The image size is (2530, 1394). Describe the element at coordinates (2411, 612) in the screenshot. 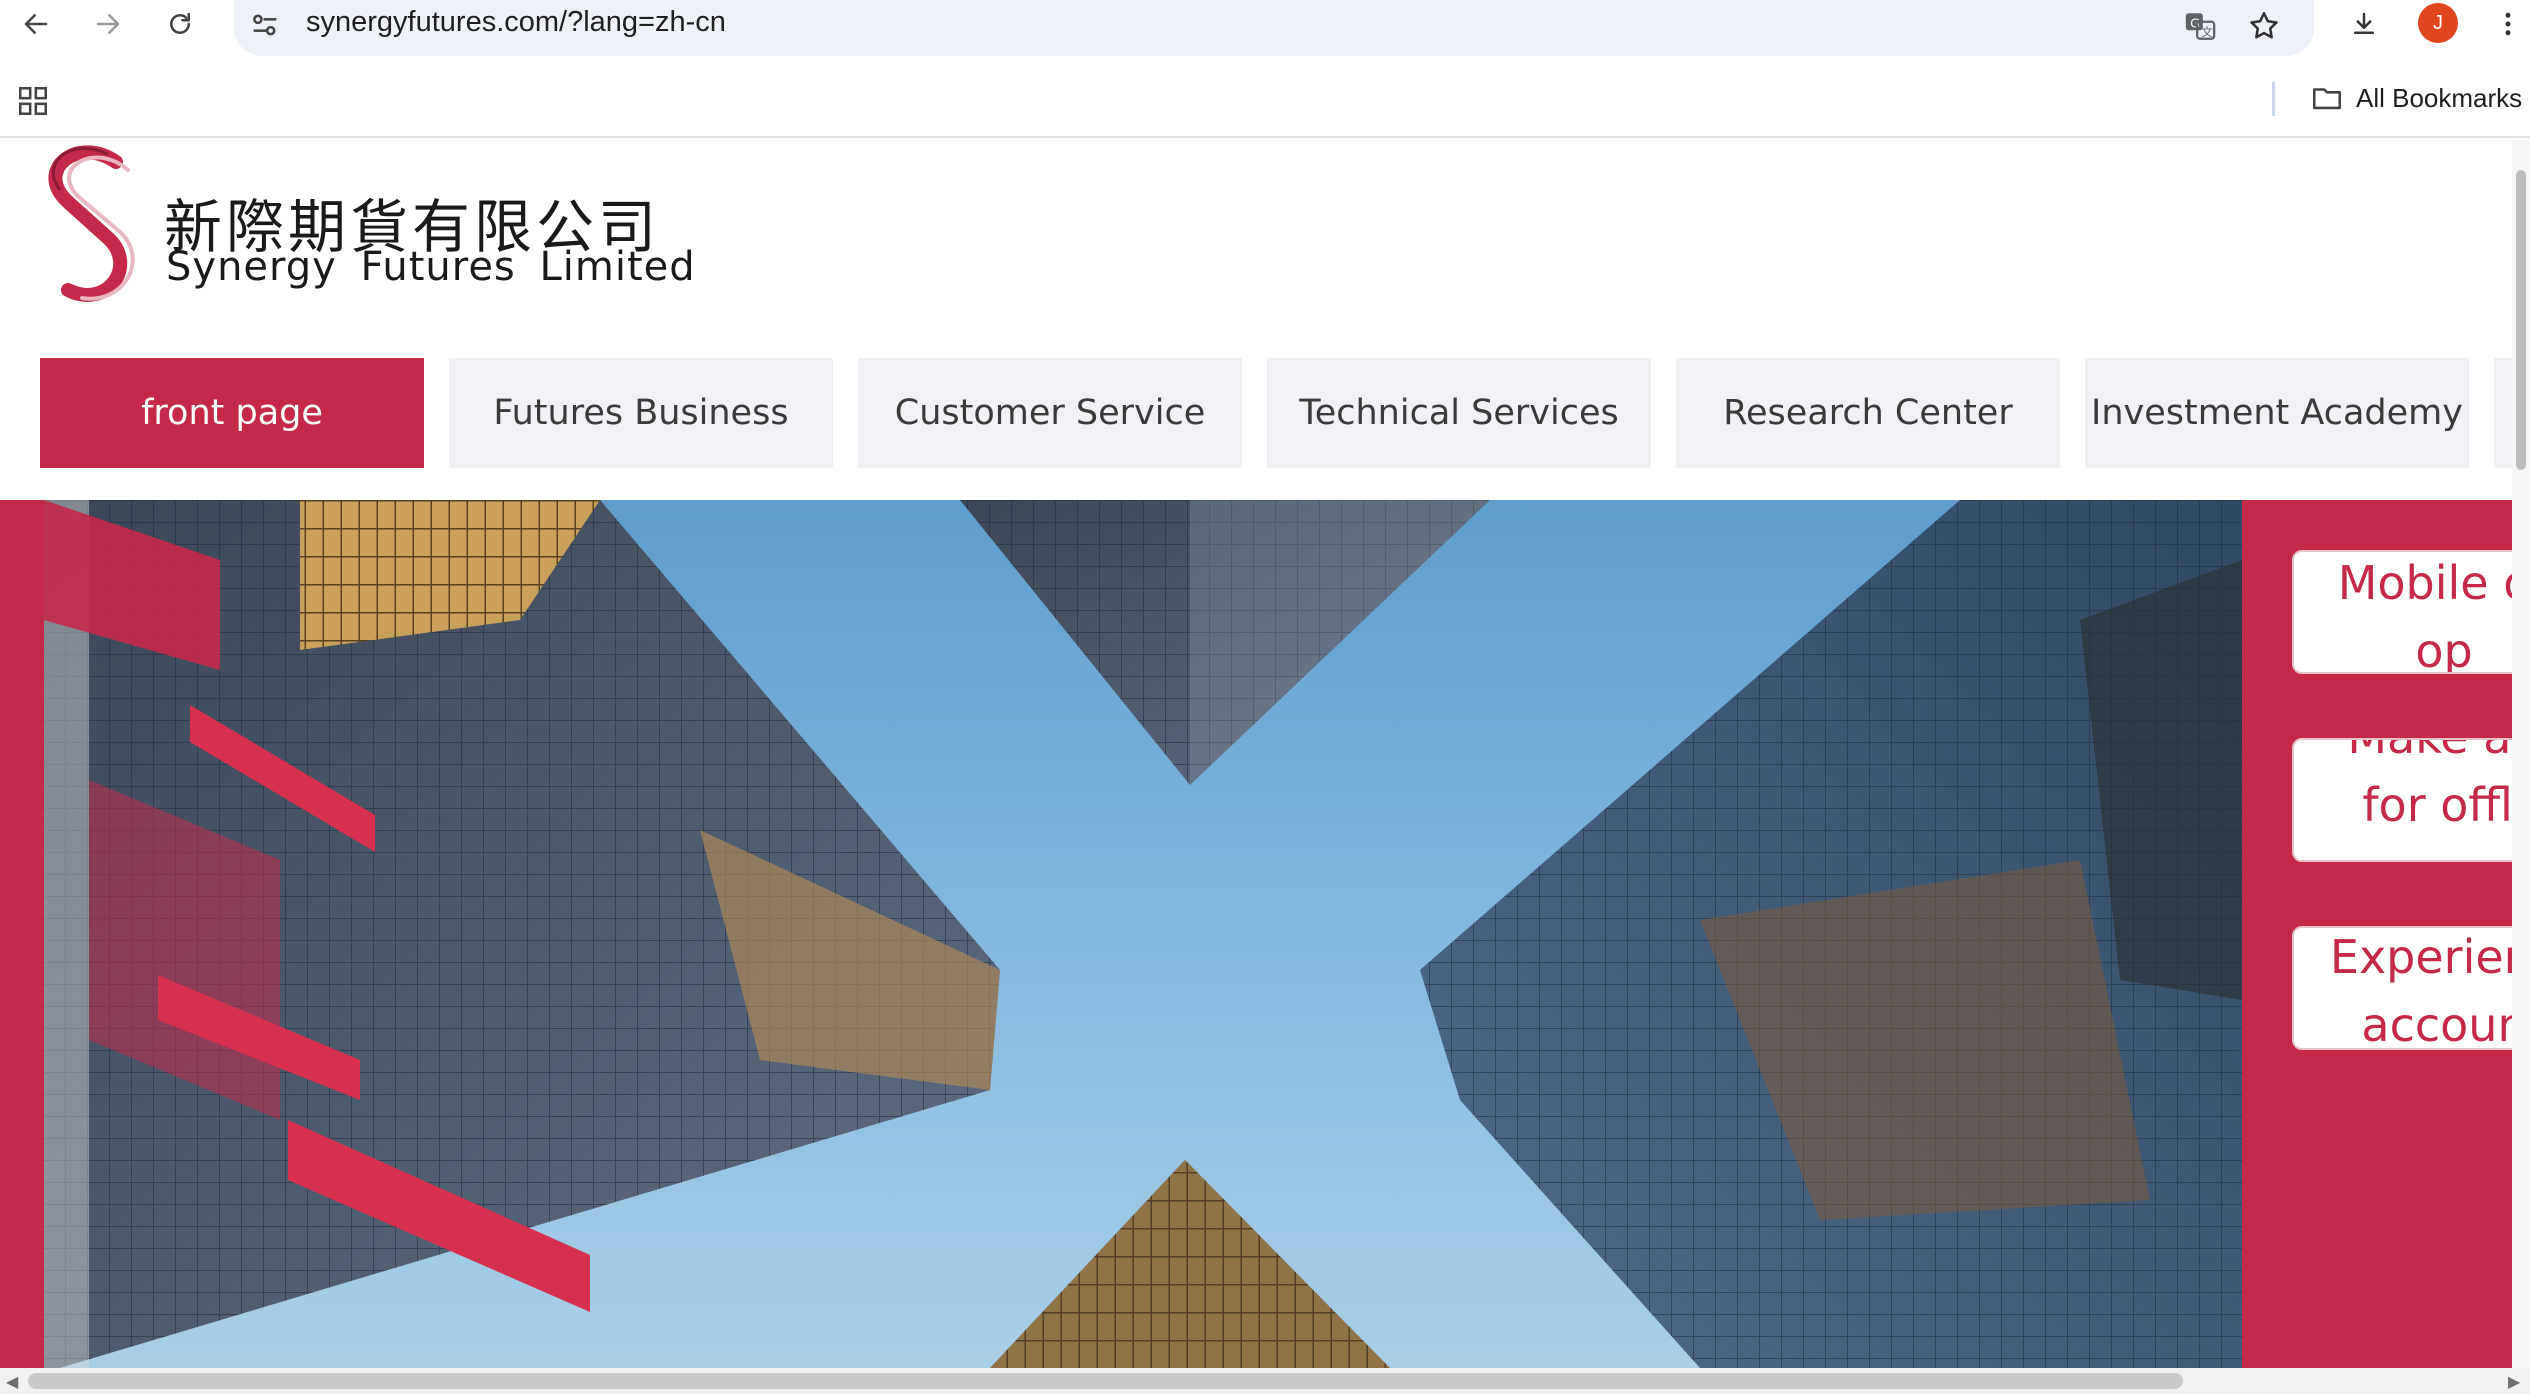

I see `quick-link-card-mobile: Mobile or op` at that location.